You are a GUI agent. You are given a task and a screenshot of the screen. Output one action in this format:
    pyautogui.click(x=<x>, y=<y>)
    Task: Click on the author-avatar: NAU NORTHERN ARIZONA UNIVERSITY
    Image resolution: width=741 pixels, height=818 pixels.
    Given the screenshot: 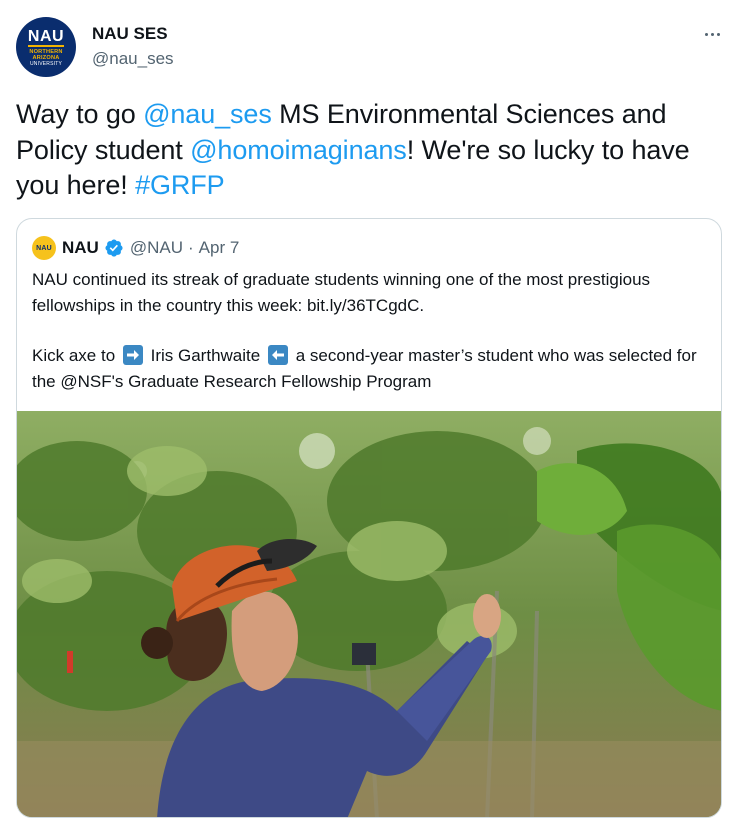 What is the action you would take?
    pyautogui.click(x=46, y=47)
    